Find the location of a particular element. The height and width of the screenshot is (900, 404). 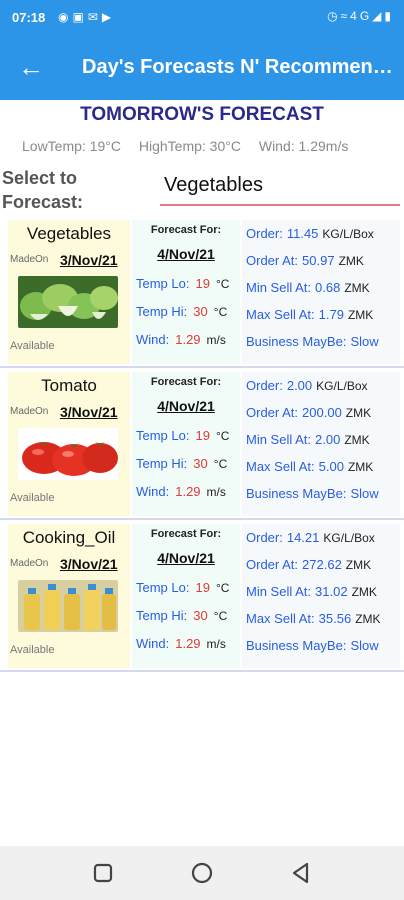

square-recents-icon is located at coordinates (103, 873).